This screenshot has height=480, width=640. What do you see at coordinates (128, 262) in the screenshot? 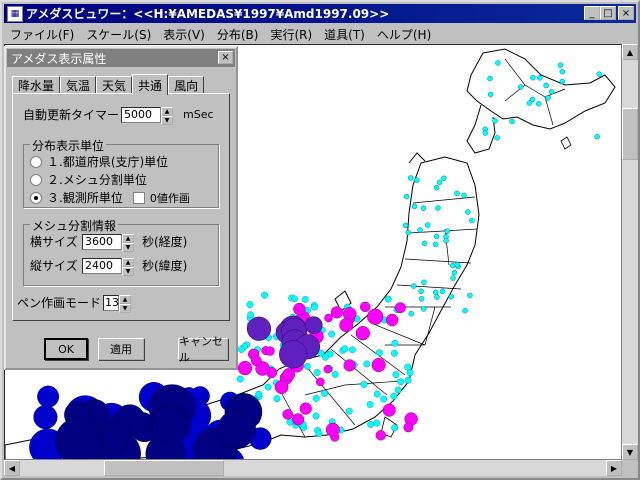
I see `height-up-icon: ▲` at bounding box center [128, 262].